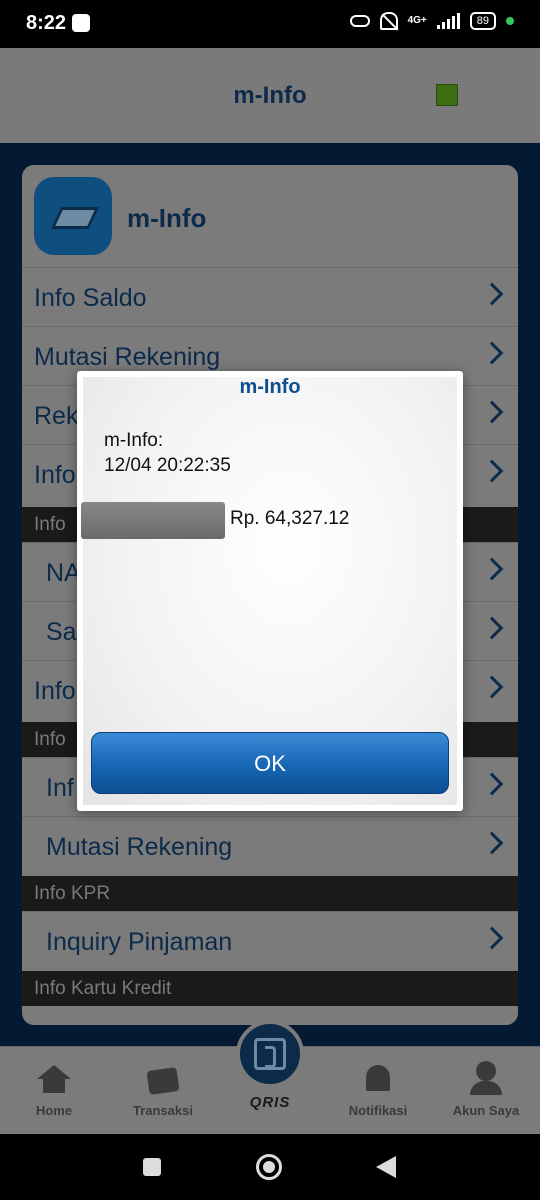 This screenshot has height=1200, width=540. What do you see at coordinates (153, 520) in the screenshot?
I see `redacted-account-number` at bounding box center [153, 520].